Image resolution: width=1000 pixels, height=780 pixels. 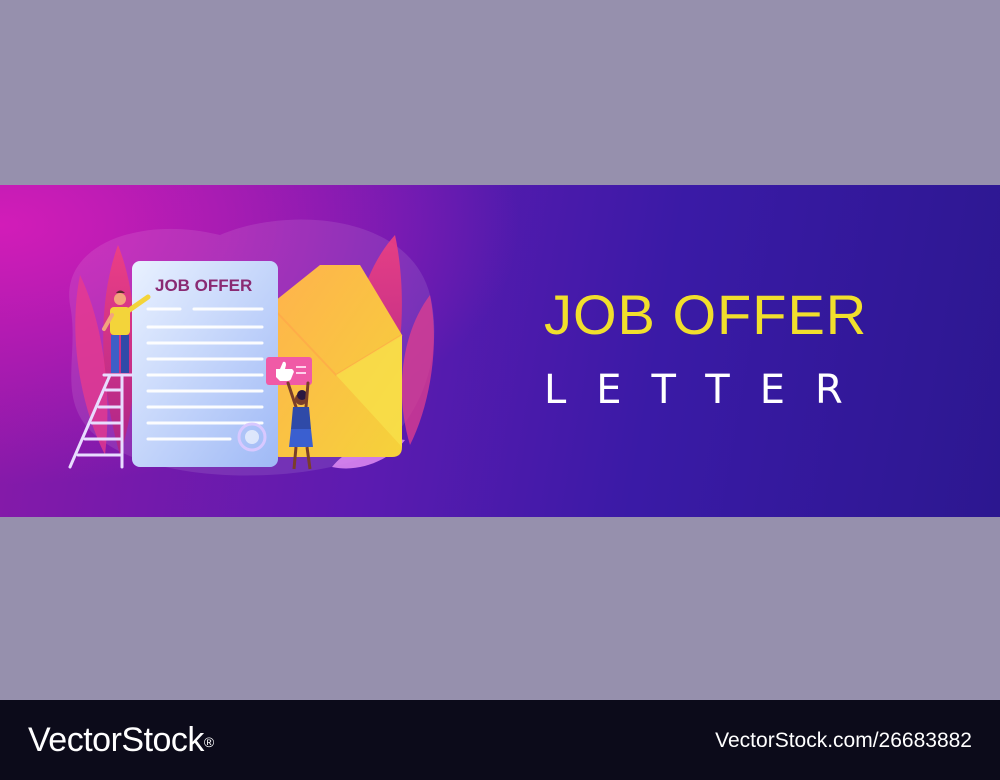 I want to click on job-offer-illustration: JOB OFFER, so click(x=251, y=347).